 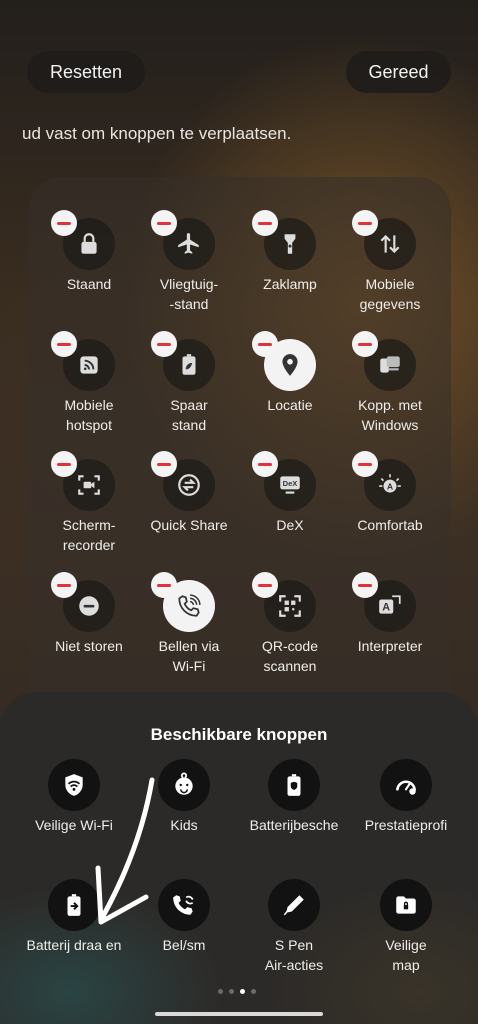 What do you see at coordinates (74, 785) in the screenshot?
I see `secure-wifi-icon` at bounding box center [74, 785].